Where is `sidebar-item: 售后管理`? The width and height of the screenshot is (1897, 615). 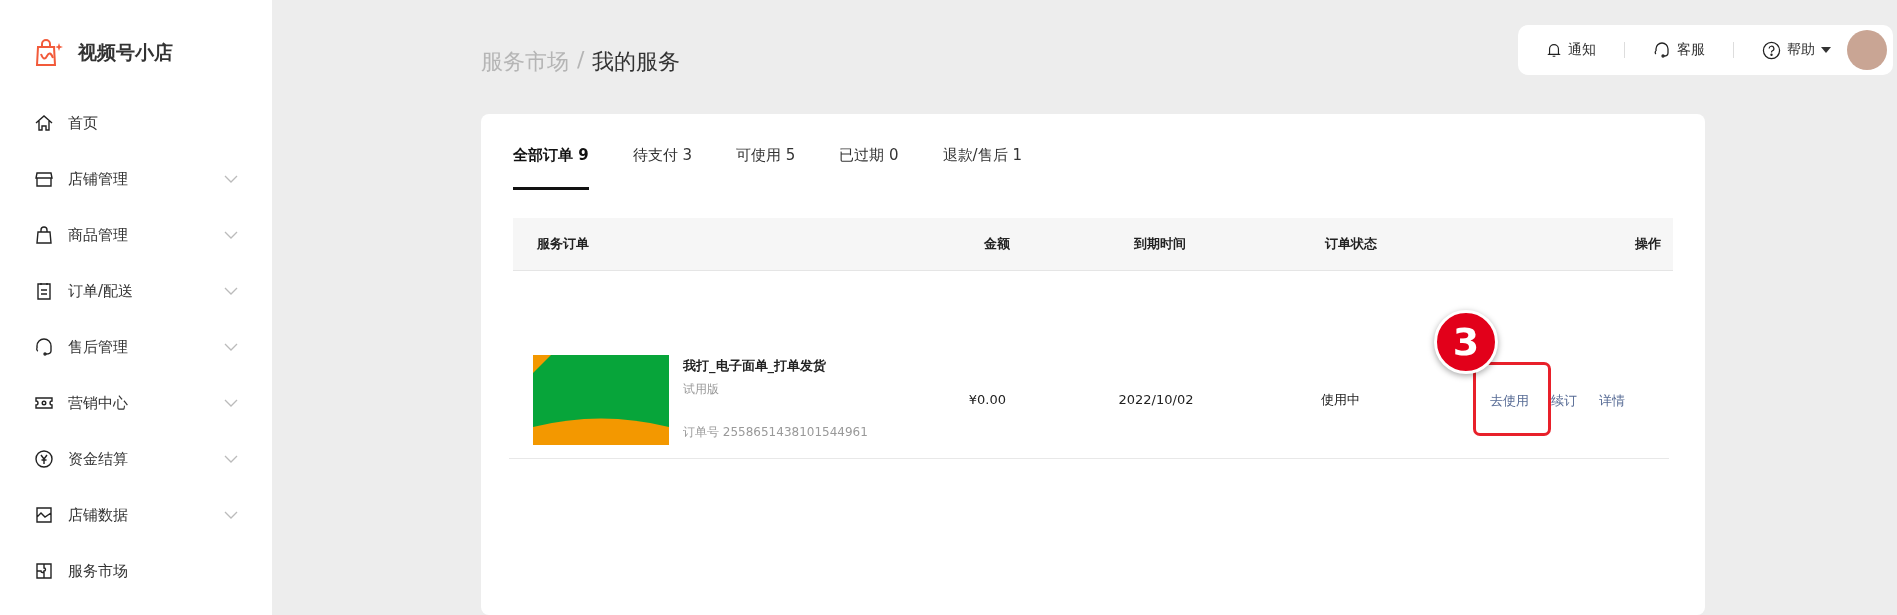 sidebar-item: 售后管理 is located at coordinates (136, 347).